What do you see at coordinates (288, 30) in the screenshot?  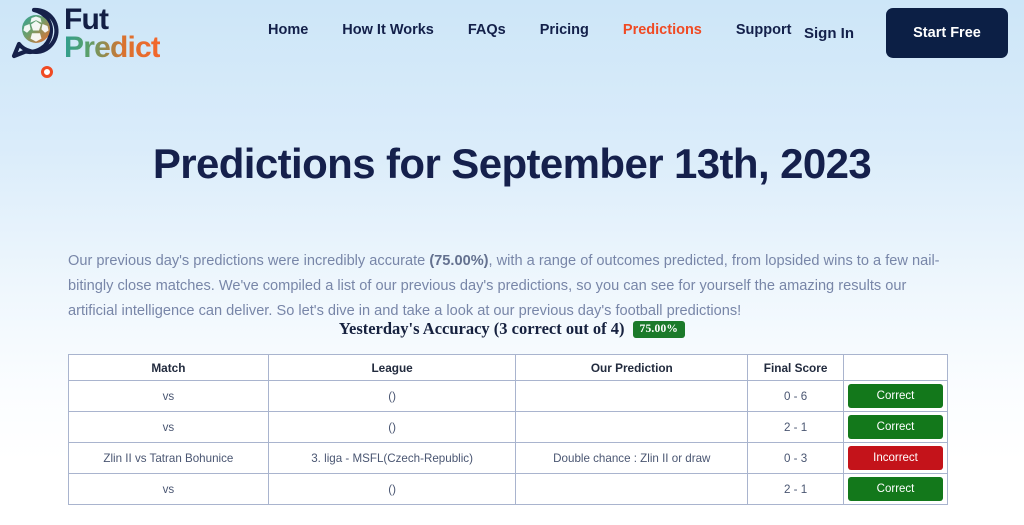 I see `nav-item-home: Home` at bounding box center [288, 30].